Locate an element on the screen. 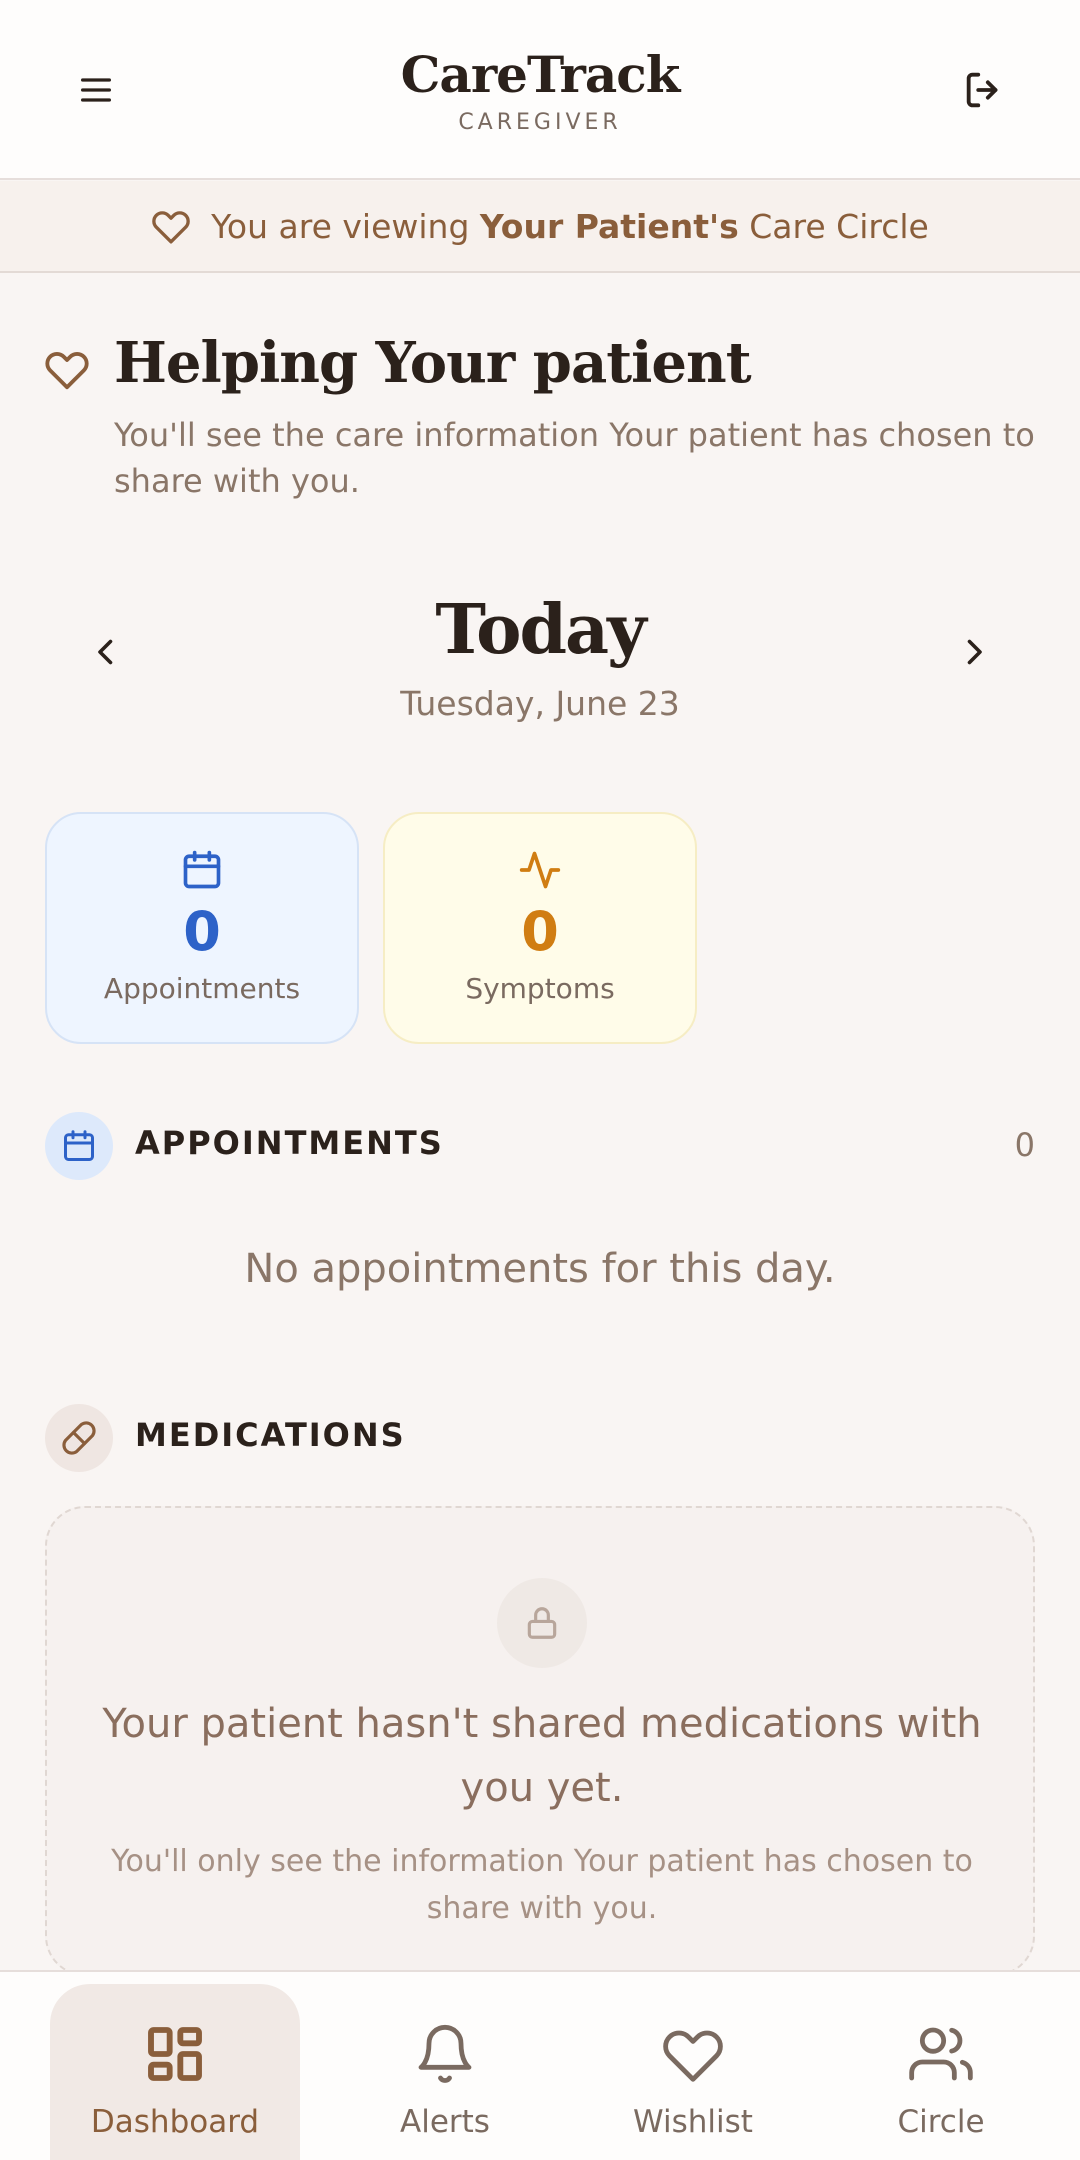 This screenshot has height=2160, width=1080. logout-button is located at coordinates (984, 90).